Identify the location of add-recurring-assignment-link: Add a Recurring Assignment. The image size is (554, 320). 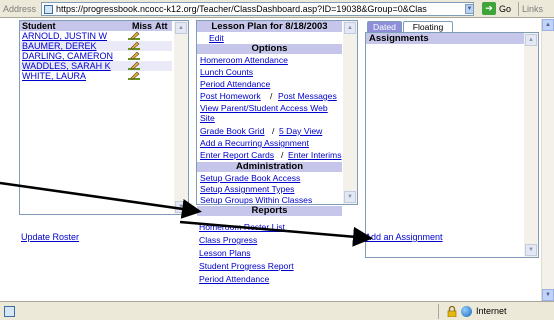
(254, 143).